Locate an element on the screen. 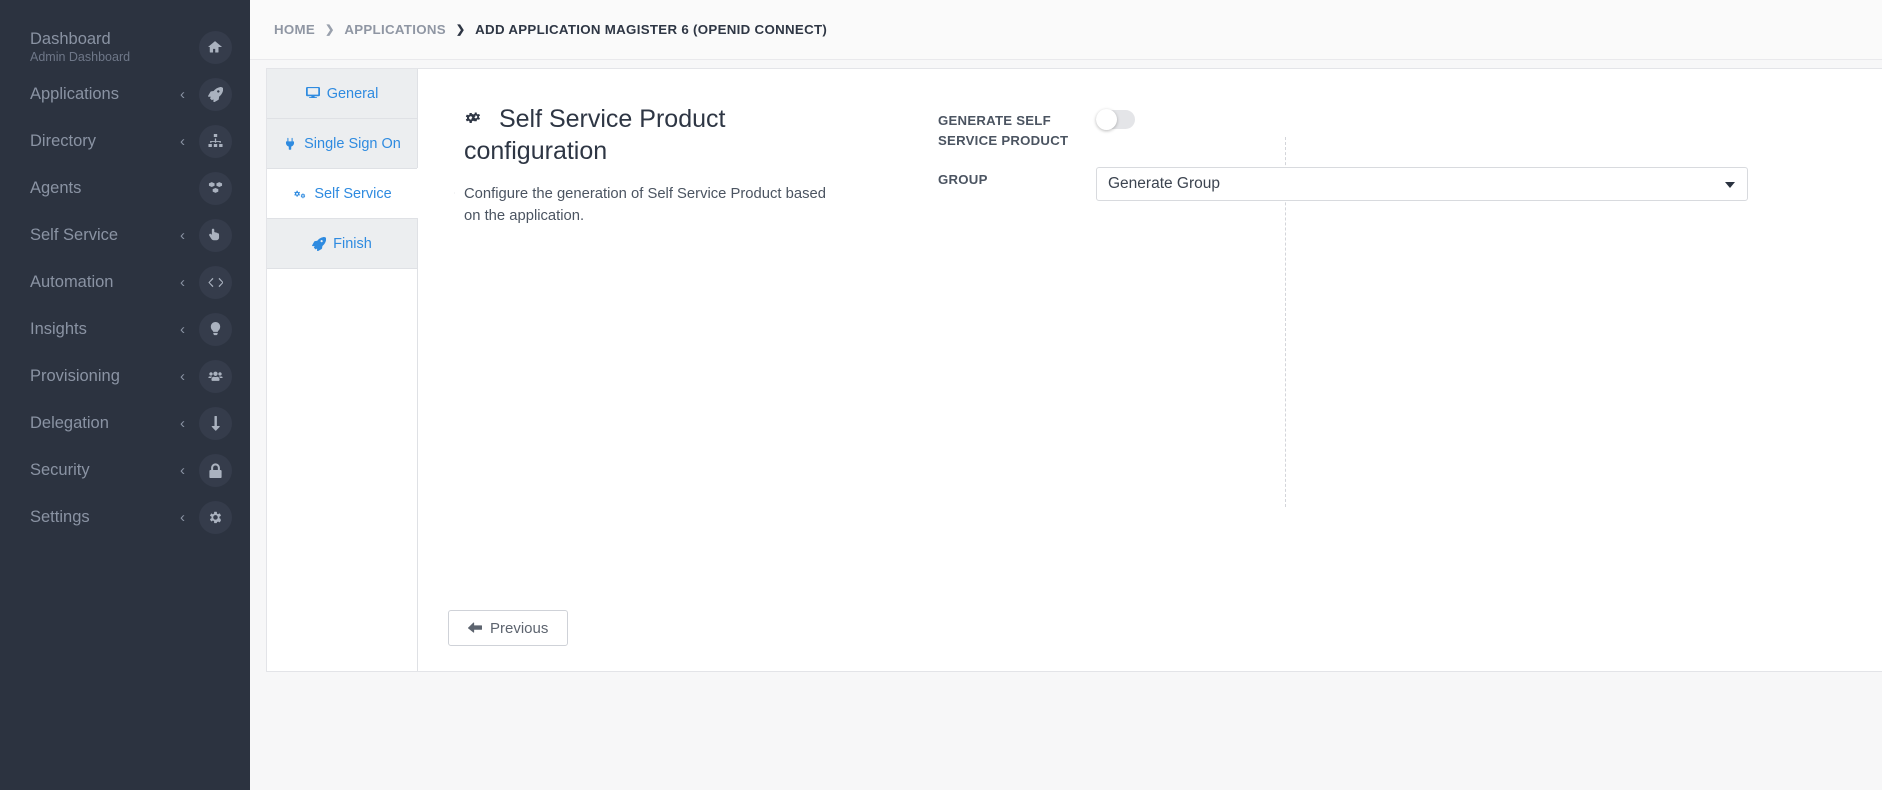 The width and height of the screenshot is (1882, 790). sidebar-item-text: Provisioning is located at coordinates (105, 376).